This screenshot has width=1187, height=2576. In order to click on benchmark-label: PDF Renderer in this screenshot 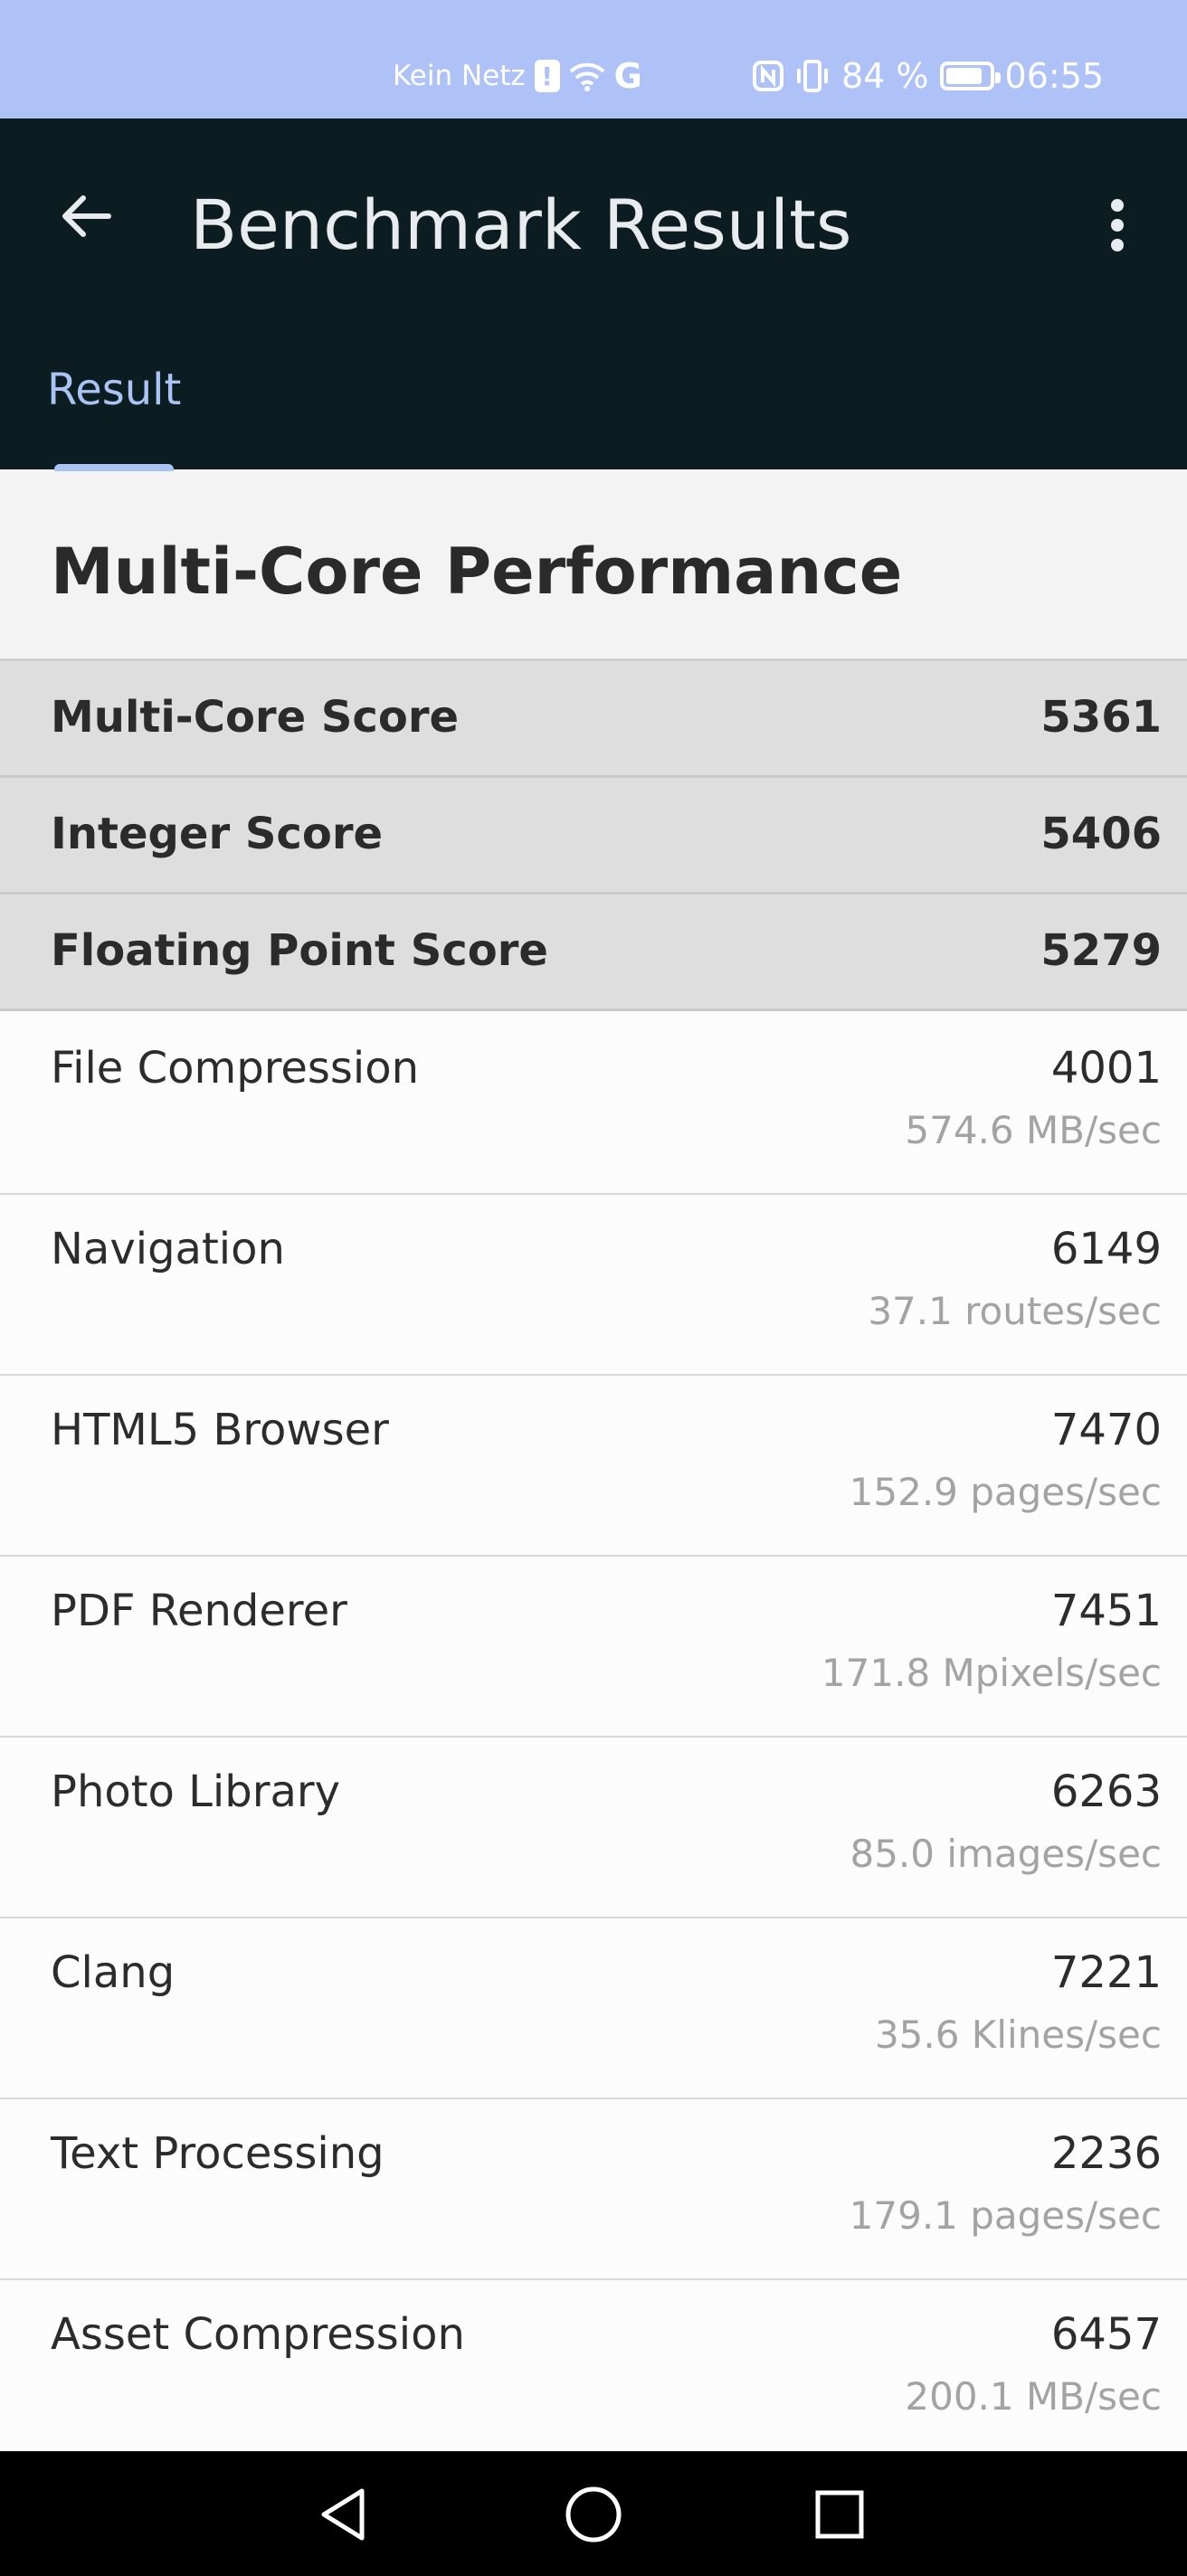, I will do `click(199, 1611)`.